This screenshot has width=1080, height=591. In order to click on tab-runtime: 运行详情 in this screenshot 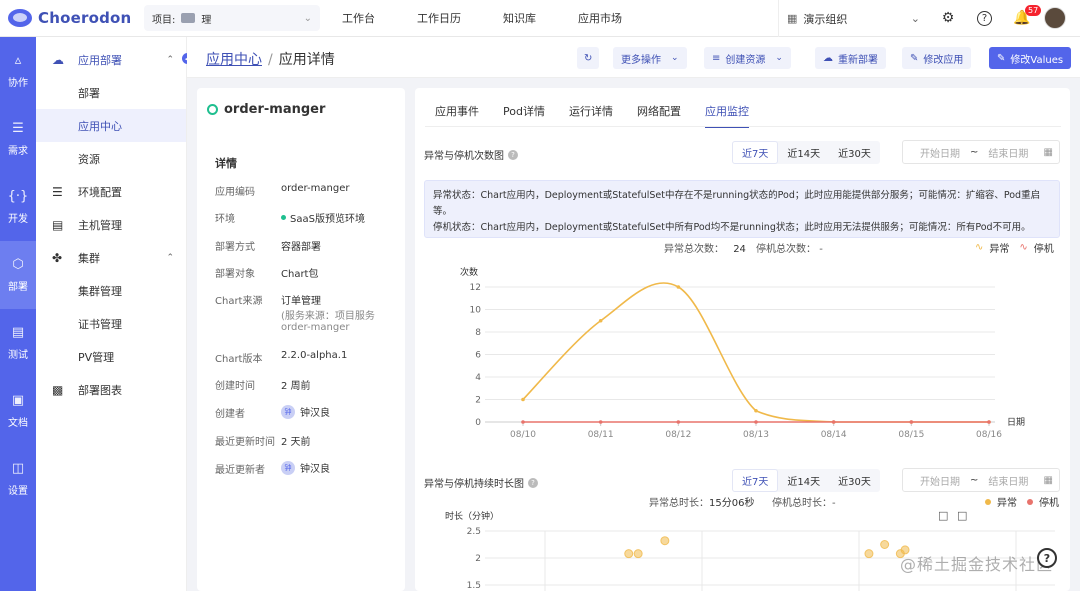, I will do `click(591, 115)`.